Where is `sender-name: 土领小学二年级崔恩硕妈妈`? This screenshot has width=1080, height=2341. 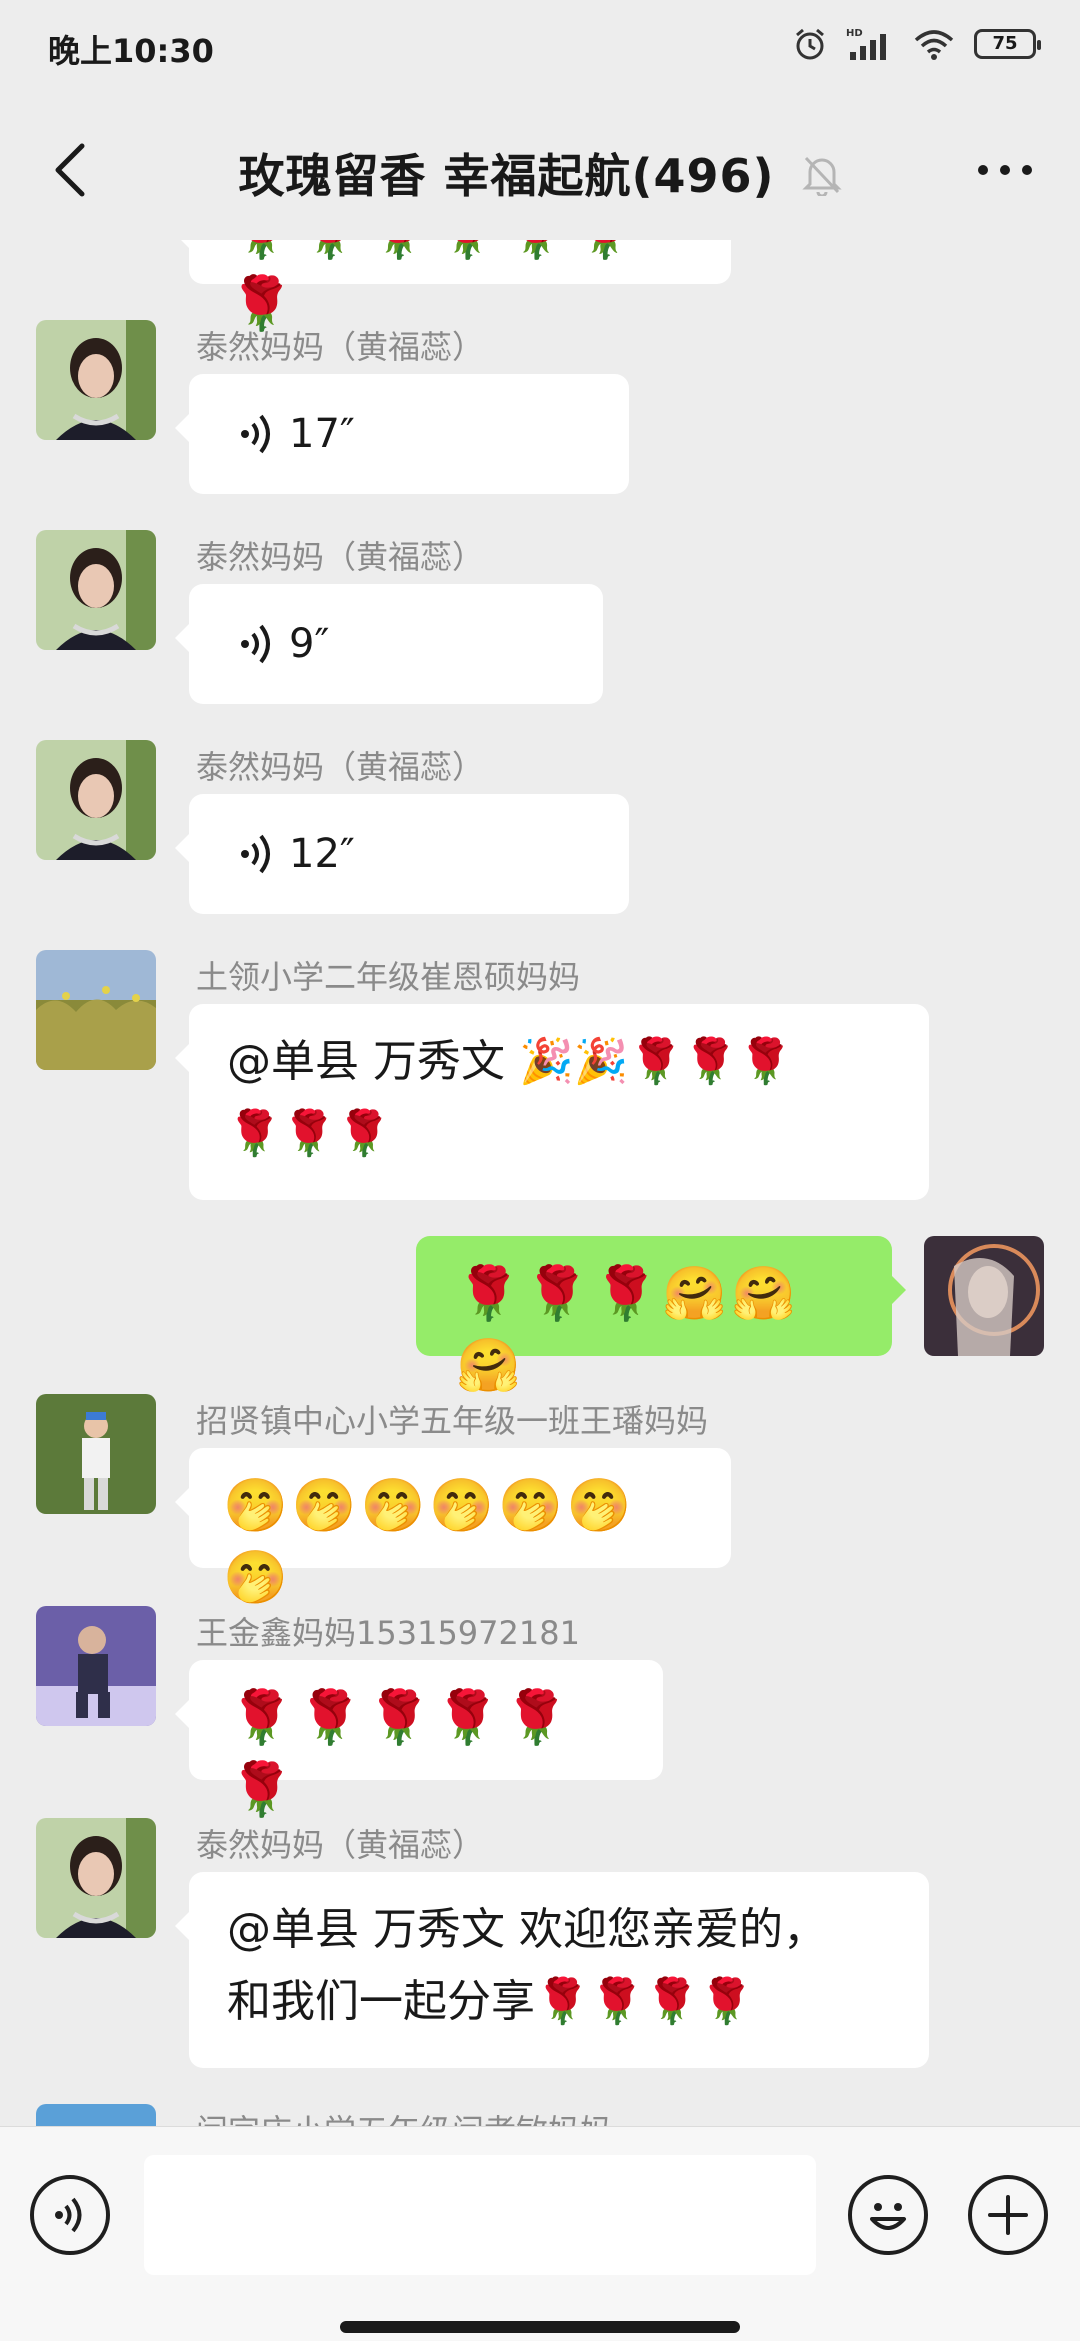
sender-name: 土领小学二年级崔恩硕妈妈 is located at coordinates (388, 977).